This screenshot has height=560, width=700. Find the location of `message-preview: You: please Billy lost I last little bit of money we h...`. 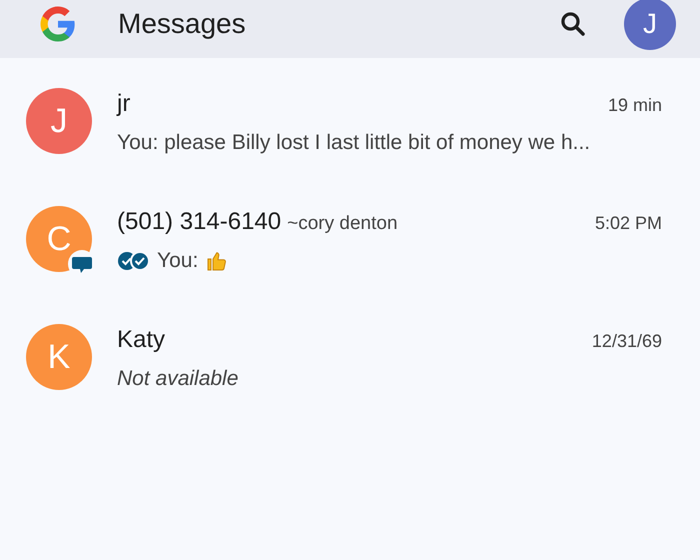

message-preview: You: please Billy lost I last little bit of money we h... is located at coordinates (353, 143).